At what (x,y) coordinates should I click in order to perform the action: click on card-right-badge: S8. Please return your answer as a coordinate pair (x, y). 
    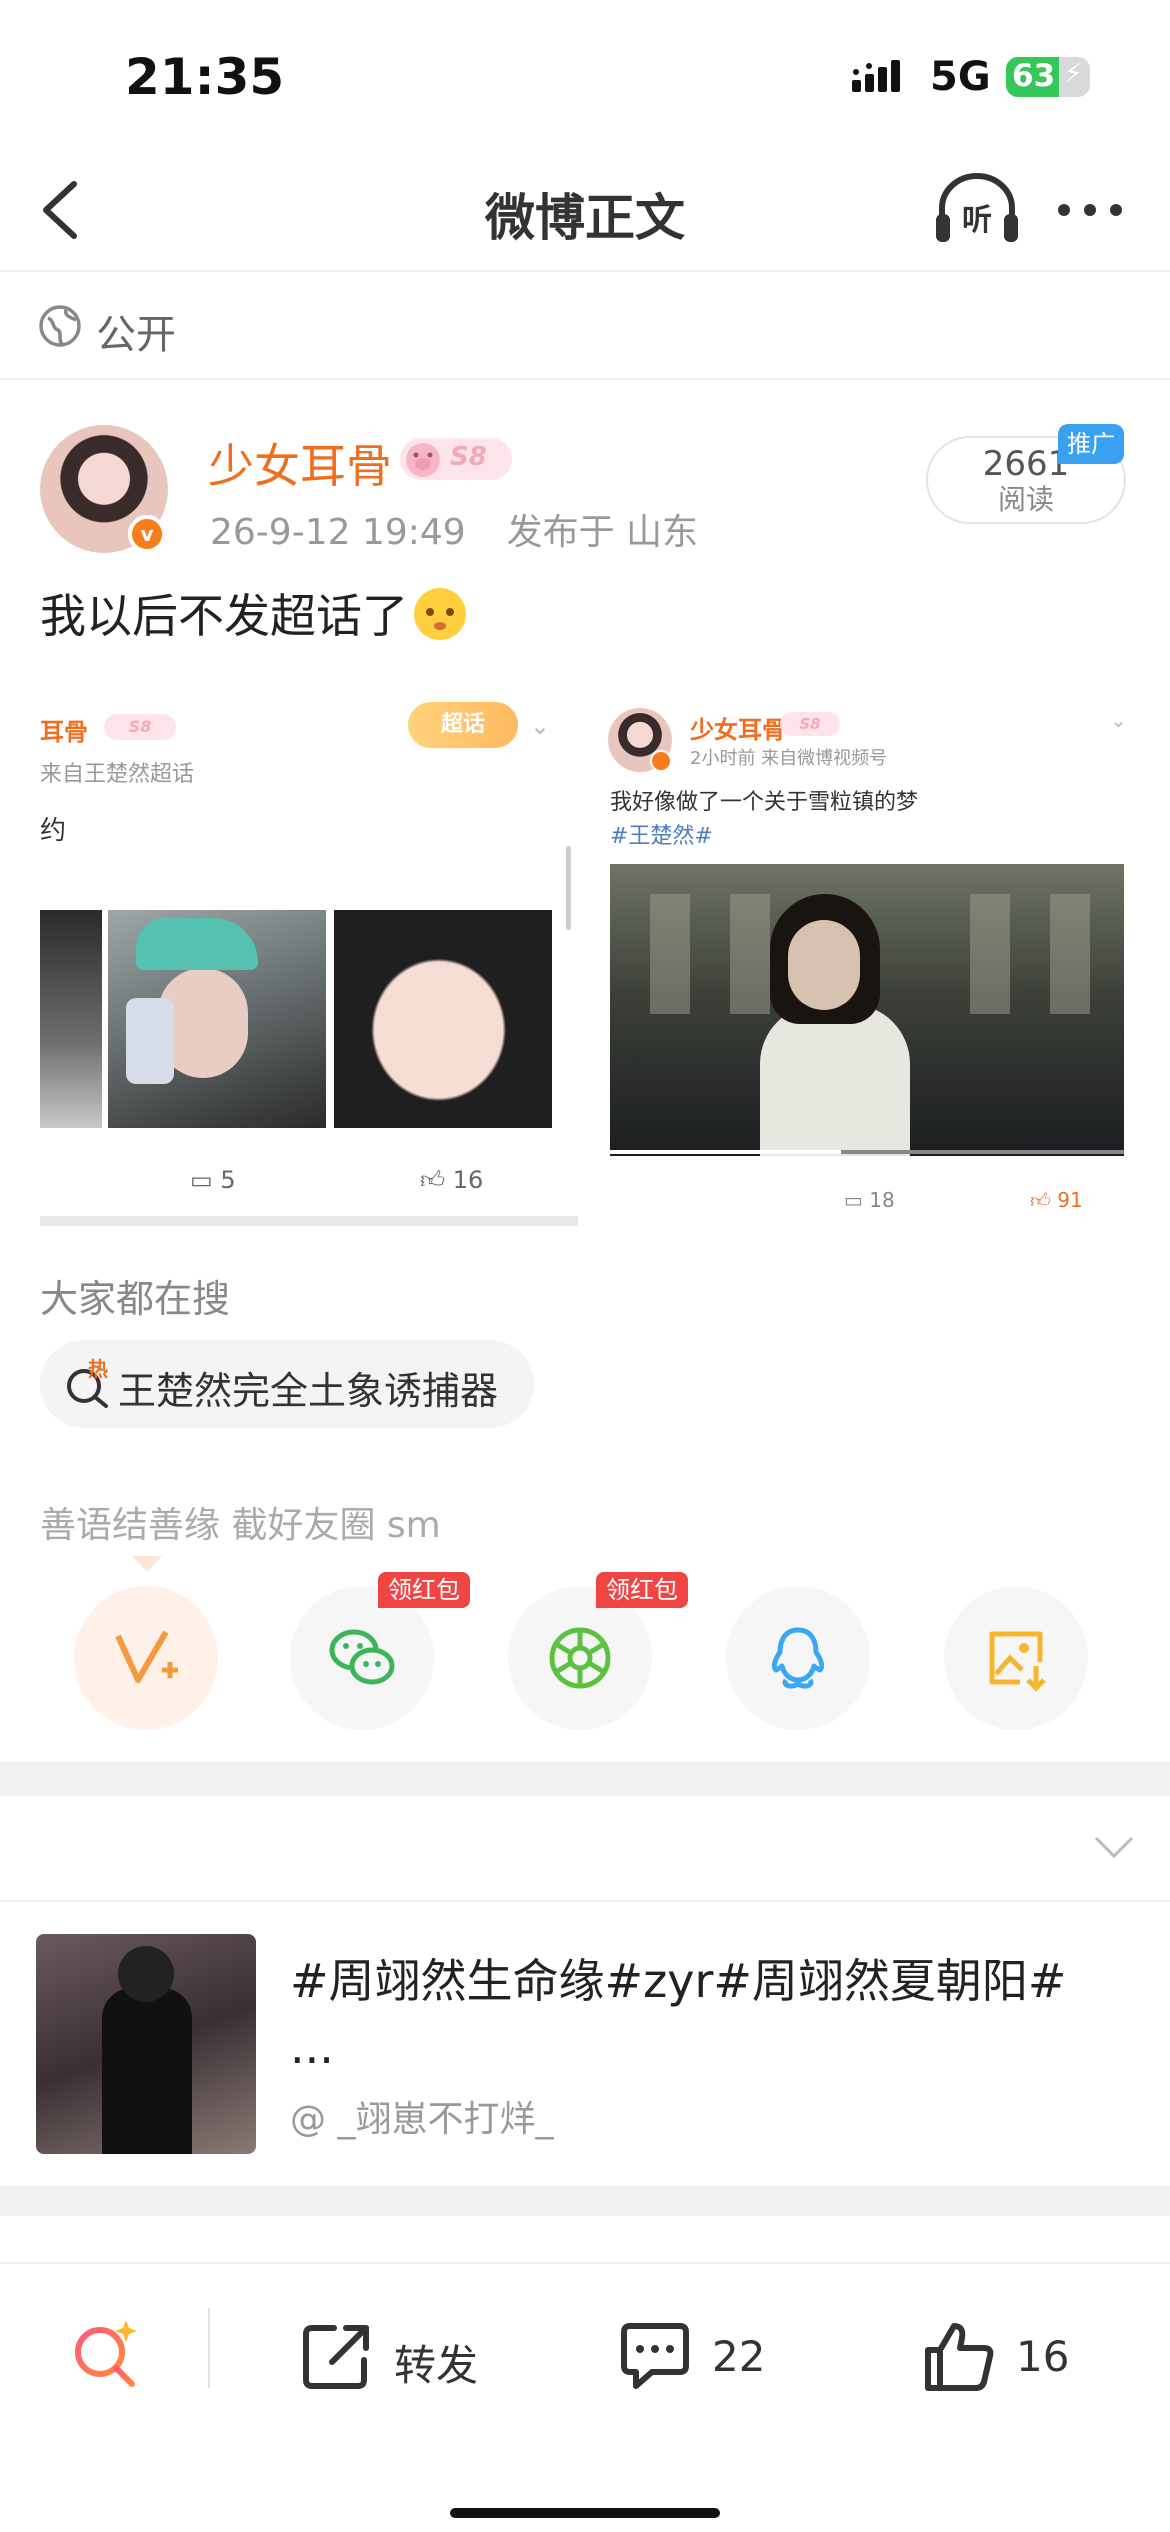
    Looking at the image, I should click on (810, 724).